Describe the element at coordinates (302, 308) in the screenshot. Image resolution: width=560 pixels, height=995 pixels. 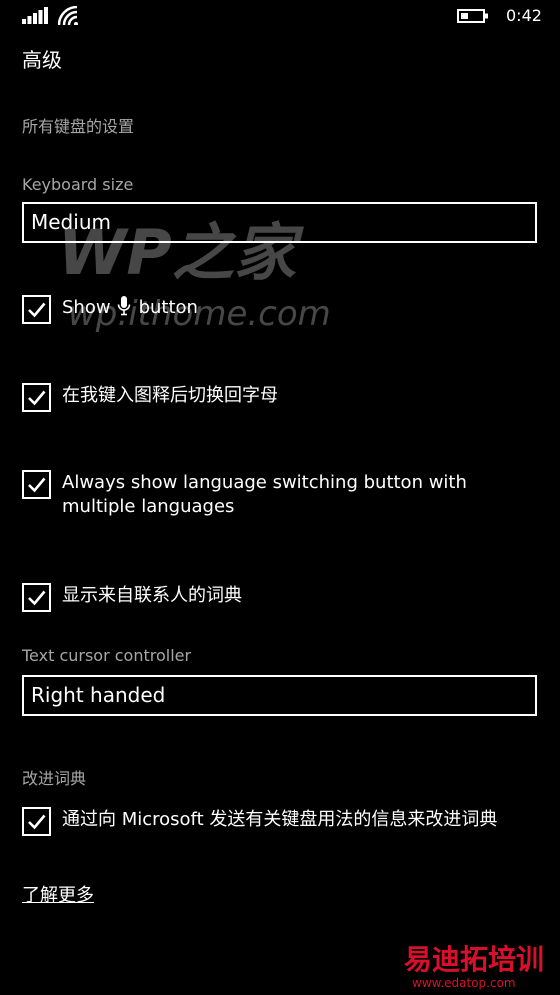
I see `show-mic-button-label: Show button` at that location.